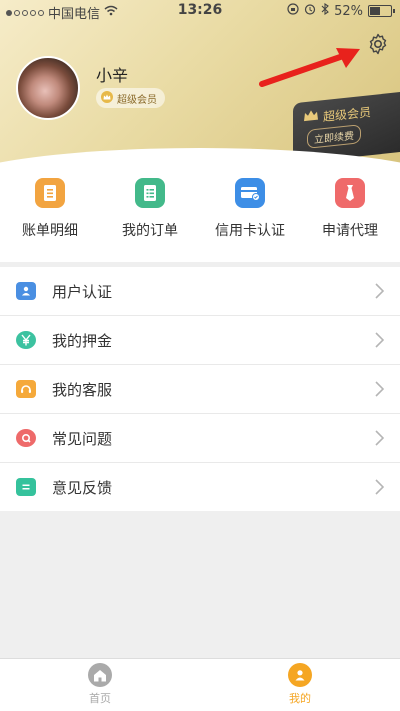  Describe the element at coordinates (50, 213) in the screenshot. I see `shortcut-bill-details: 账单明细` at that location.